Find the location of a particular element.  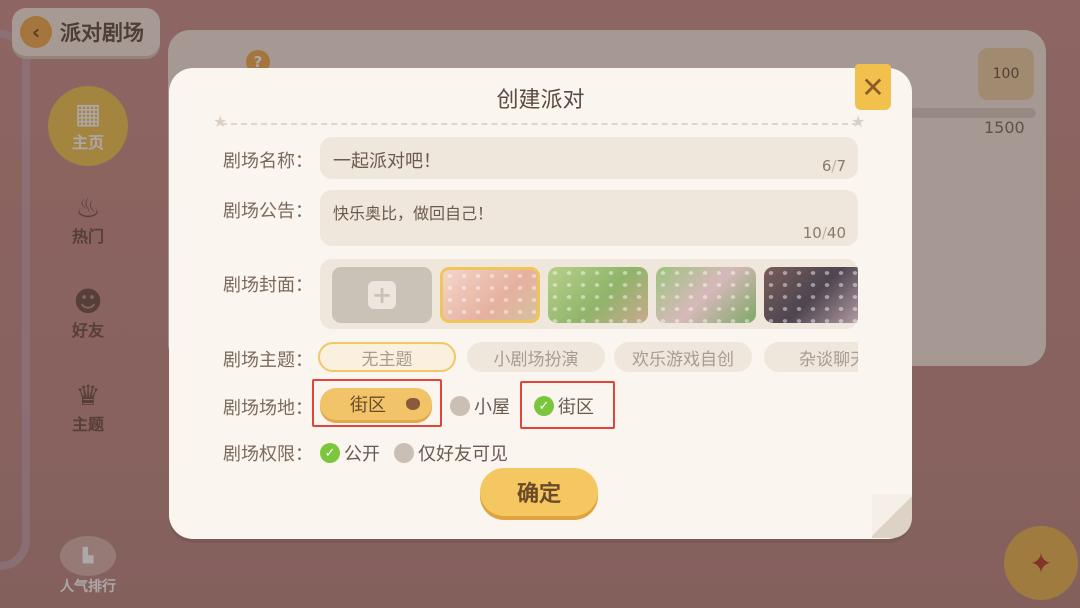

permission-option-public-label: 公开 is located at coordinates (362, 454).